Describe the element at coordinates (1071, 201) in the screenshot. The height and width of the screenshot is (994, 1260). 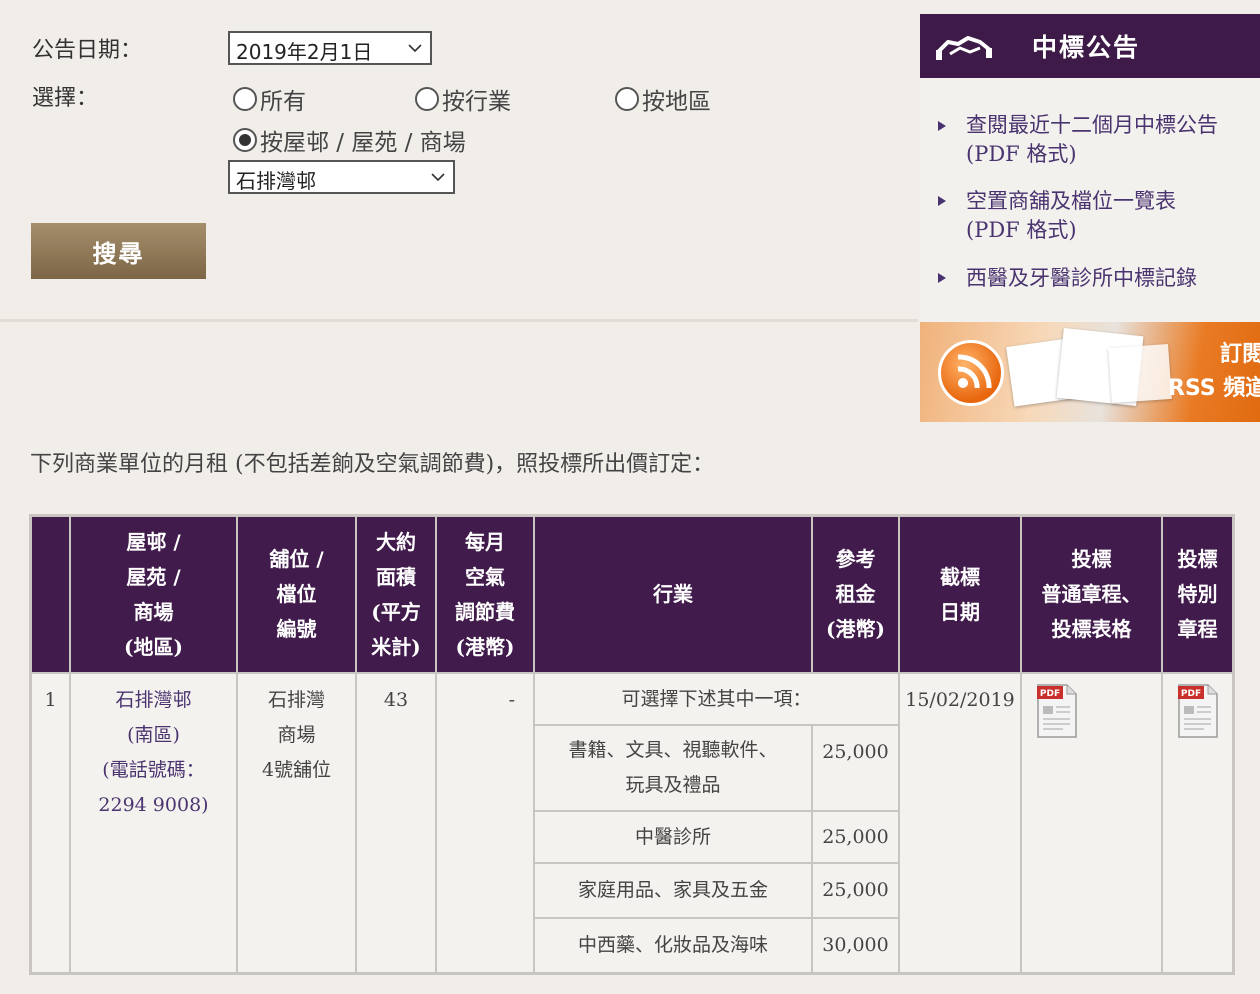
I see `sidebar-link-text: 空置商舖及檔位一覽表` at that location.